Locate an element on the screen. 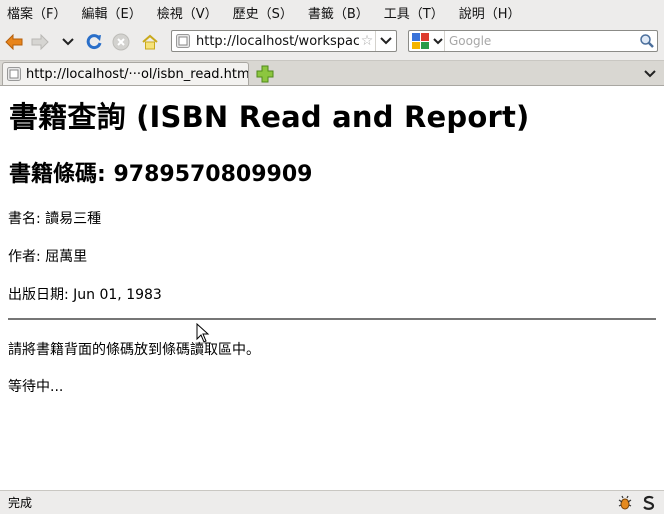  mouse-cursor-icon is located at coordinates (203, 333).